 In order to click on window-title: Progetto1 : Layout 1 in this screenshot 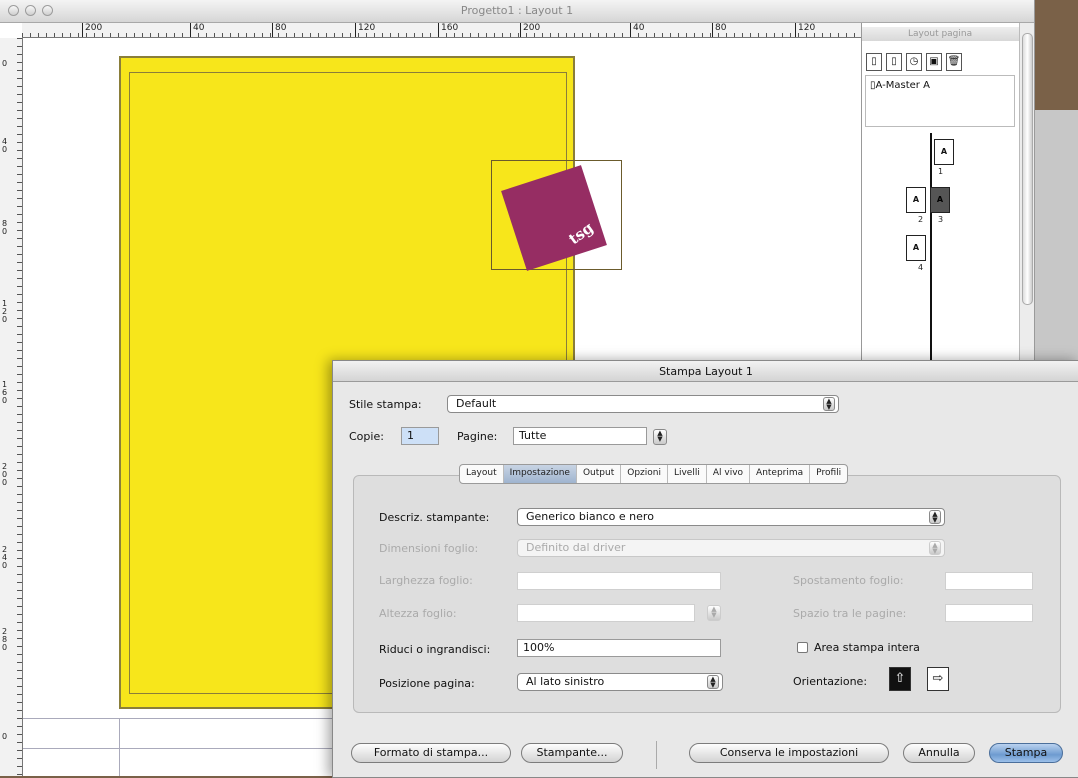, I will do `click(517, 10)`.